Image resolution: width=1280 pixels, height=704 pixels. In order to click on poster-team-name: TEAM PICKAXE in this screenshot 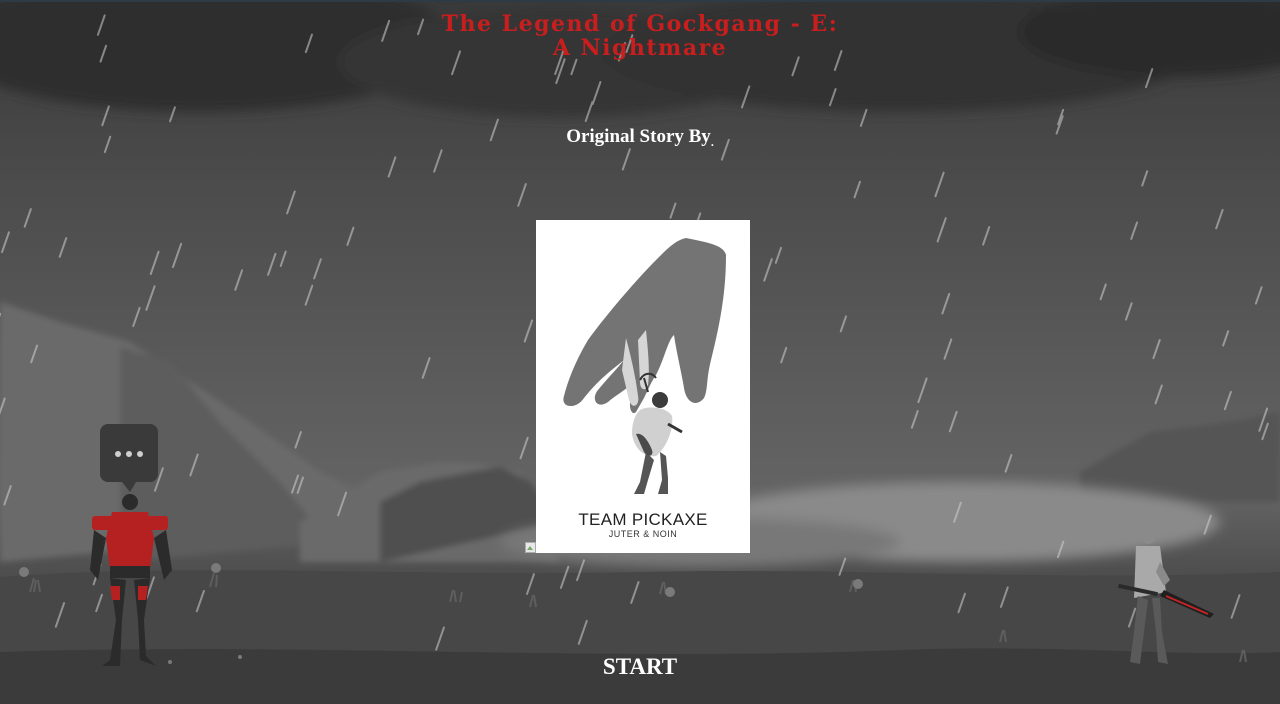, I will do `click(643, 519)`.